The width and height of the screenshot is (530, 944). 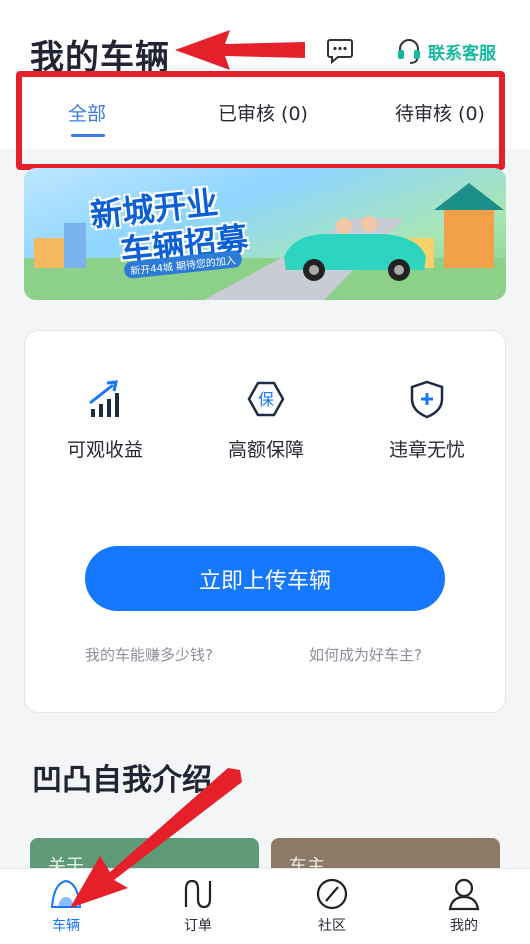 What do you see at coordinates (427, 399) in the screenshot?
I see `shield-plus-icon` at bounding box center [427, 399].